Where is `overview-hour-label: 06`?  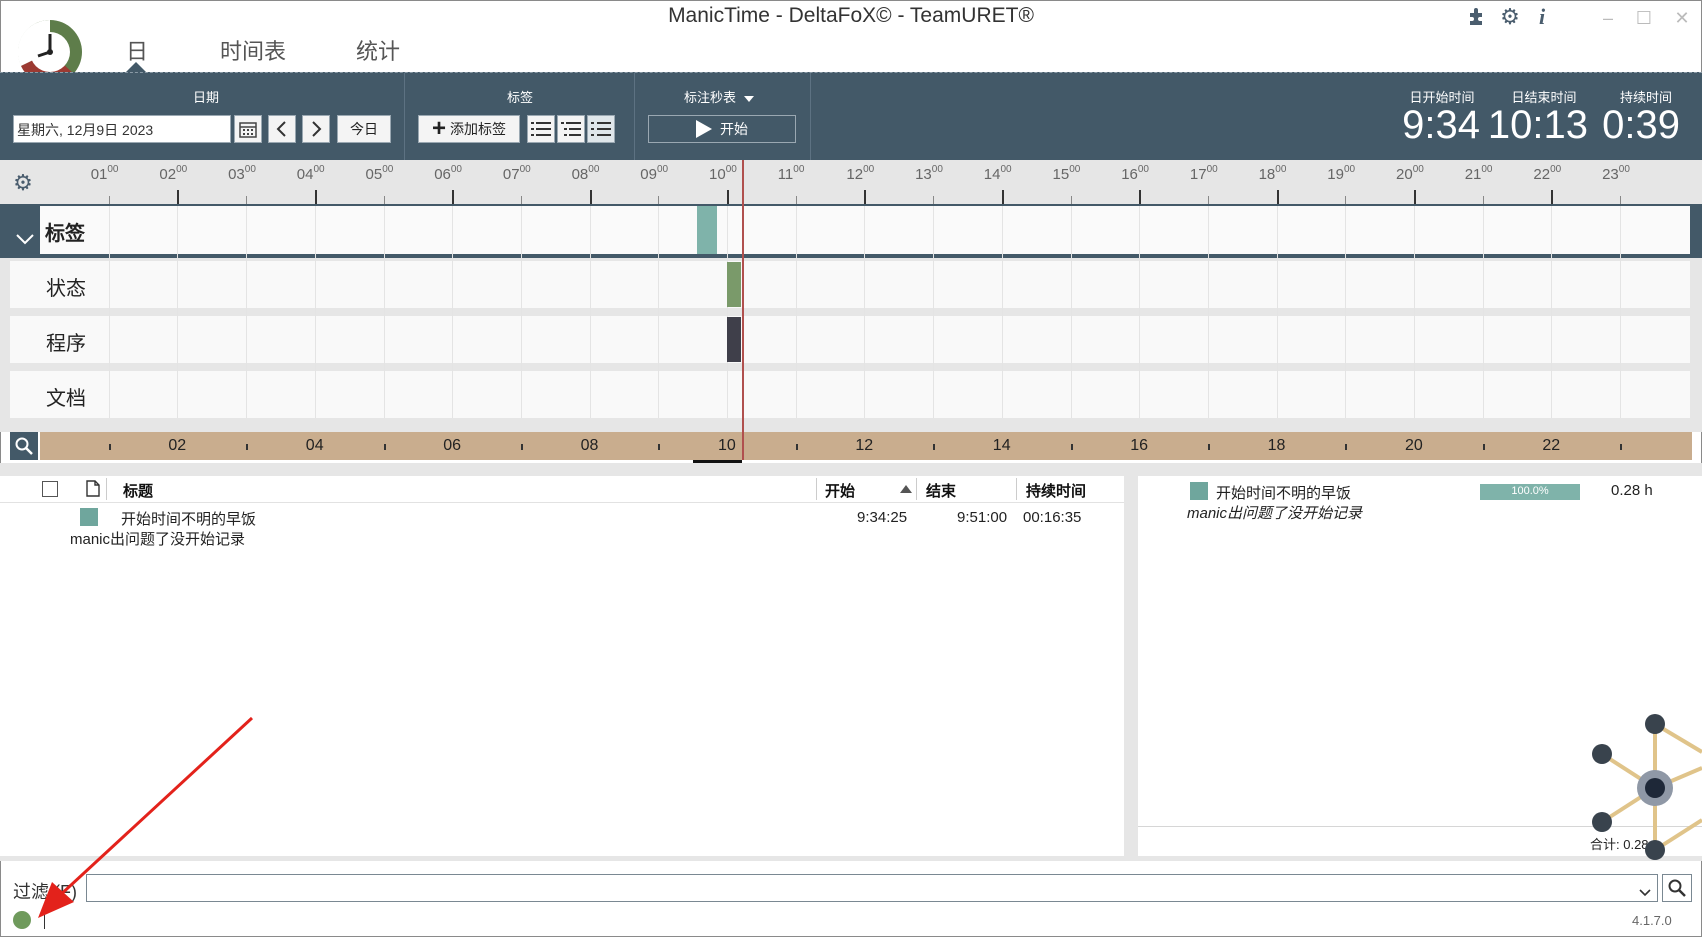 overview-hour-label: 06 is located at coordinates (452, 445).